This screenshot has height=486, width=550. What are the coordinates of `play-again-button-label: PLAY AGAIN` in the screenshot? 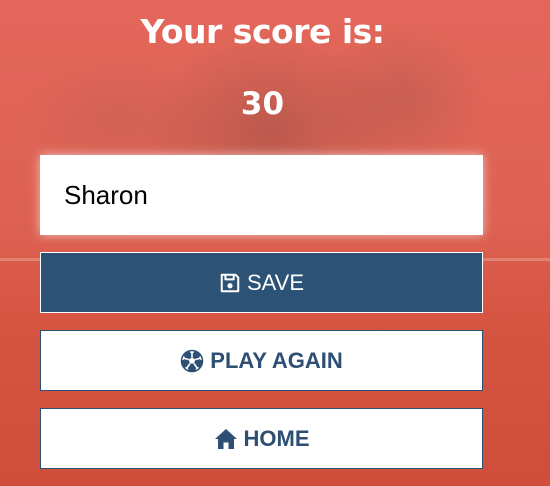 It's located at (276, 360).